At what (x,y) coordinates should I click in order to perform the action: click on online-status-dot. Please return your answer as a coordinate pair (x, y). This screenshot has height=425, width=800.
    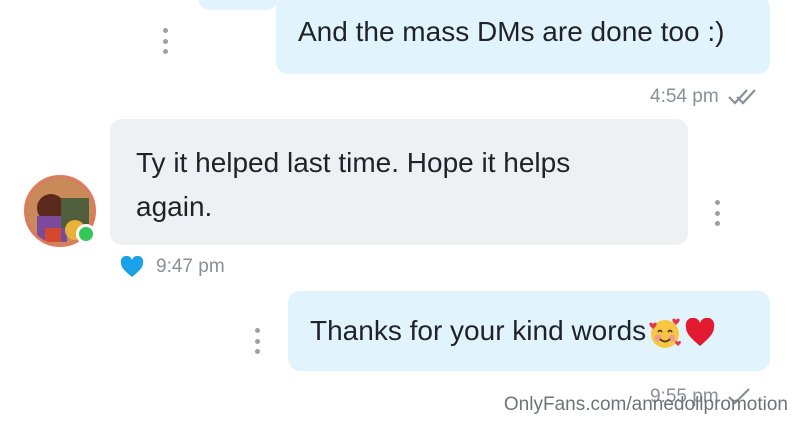
    Looking at the image, I should click on (86, 234).